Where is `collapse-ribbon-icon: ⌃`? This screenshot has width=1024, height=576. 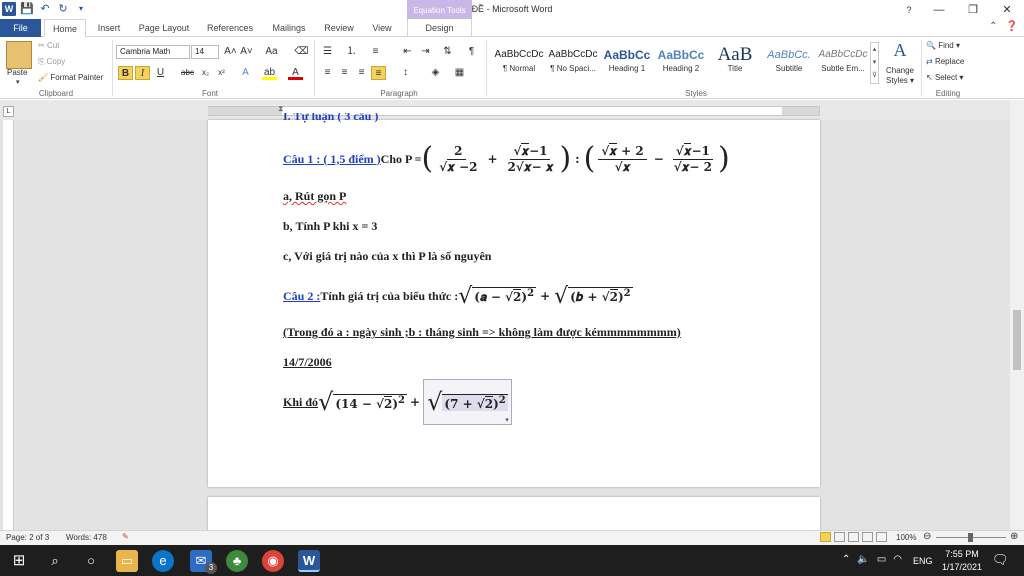 collapse-ribbon-icon: ⌃ is located at coordinates (993, 26).